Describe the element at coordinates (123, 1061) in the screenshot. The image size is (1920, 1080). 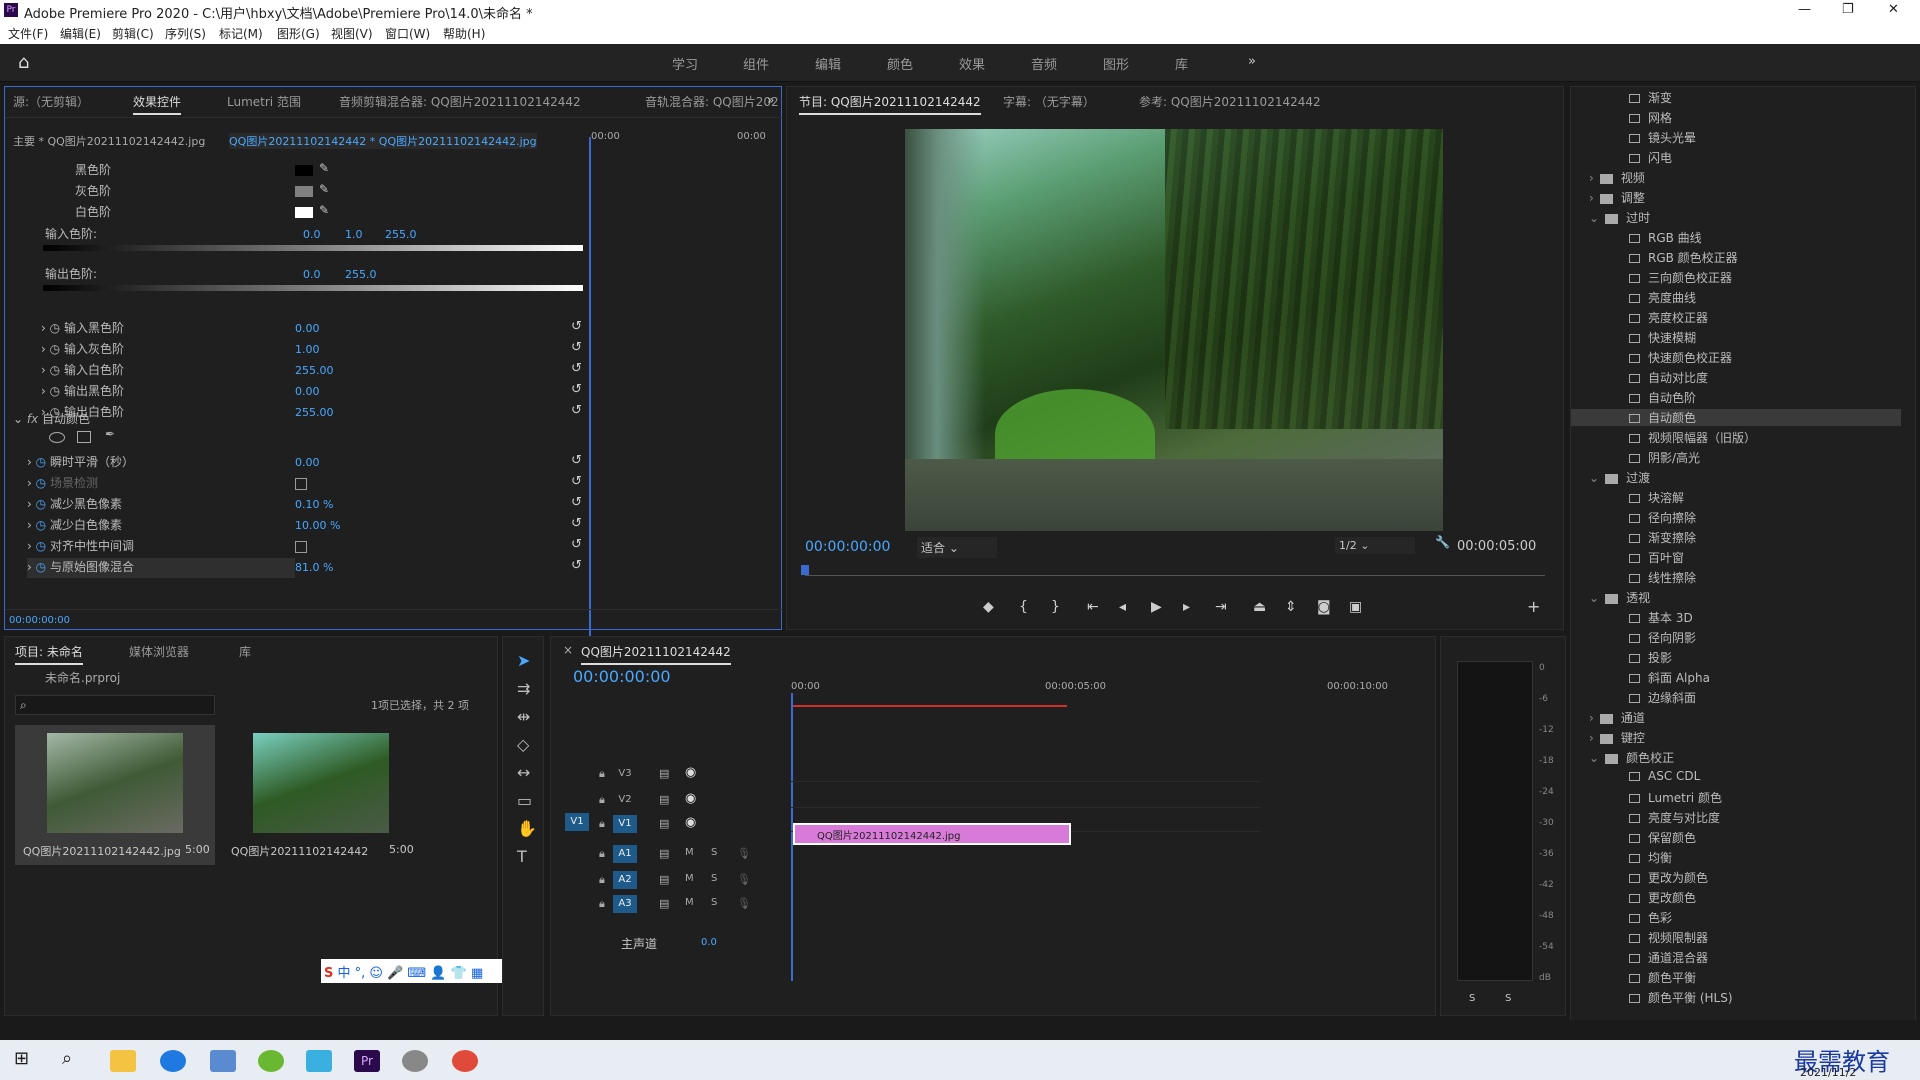
I see `file-explorer-icon` at that location.